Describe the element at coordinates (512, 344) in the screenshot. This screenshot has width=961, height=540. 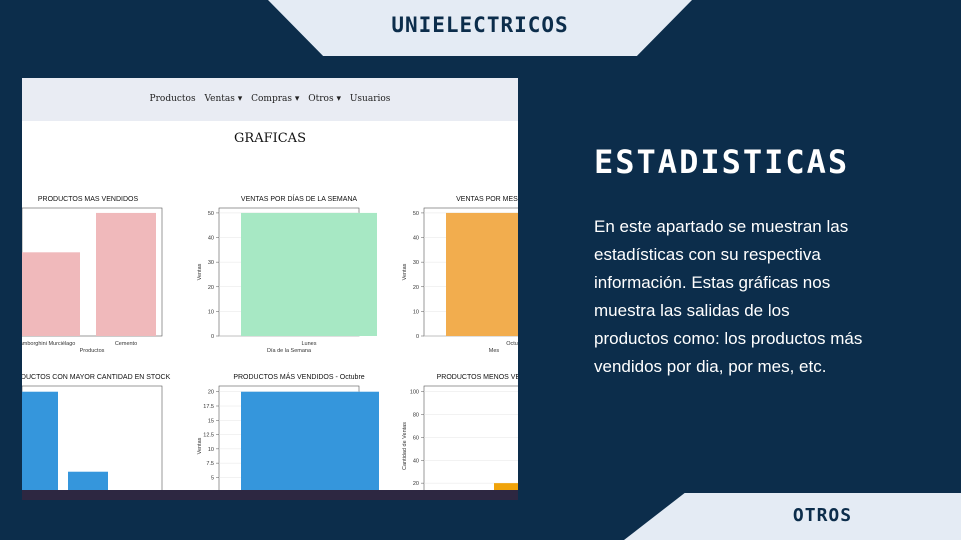
I see `chart3-xtick-label: Octubre` at that location.